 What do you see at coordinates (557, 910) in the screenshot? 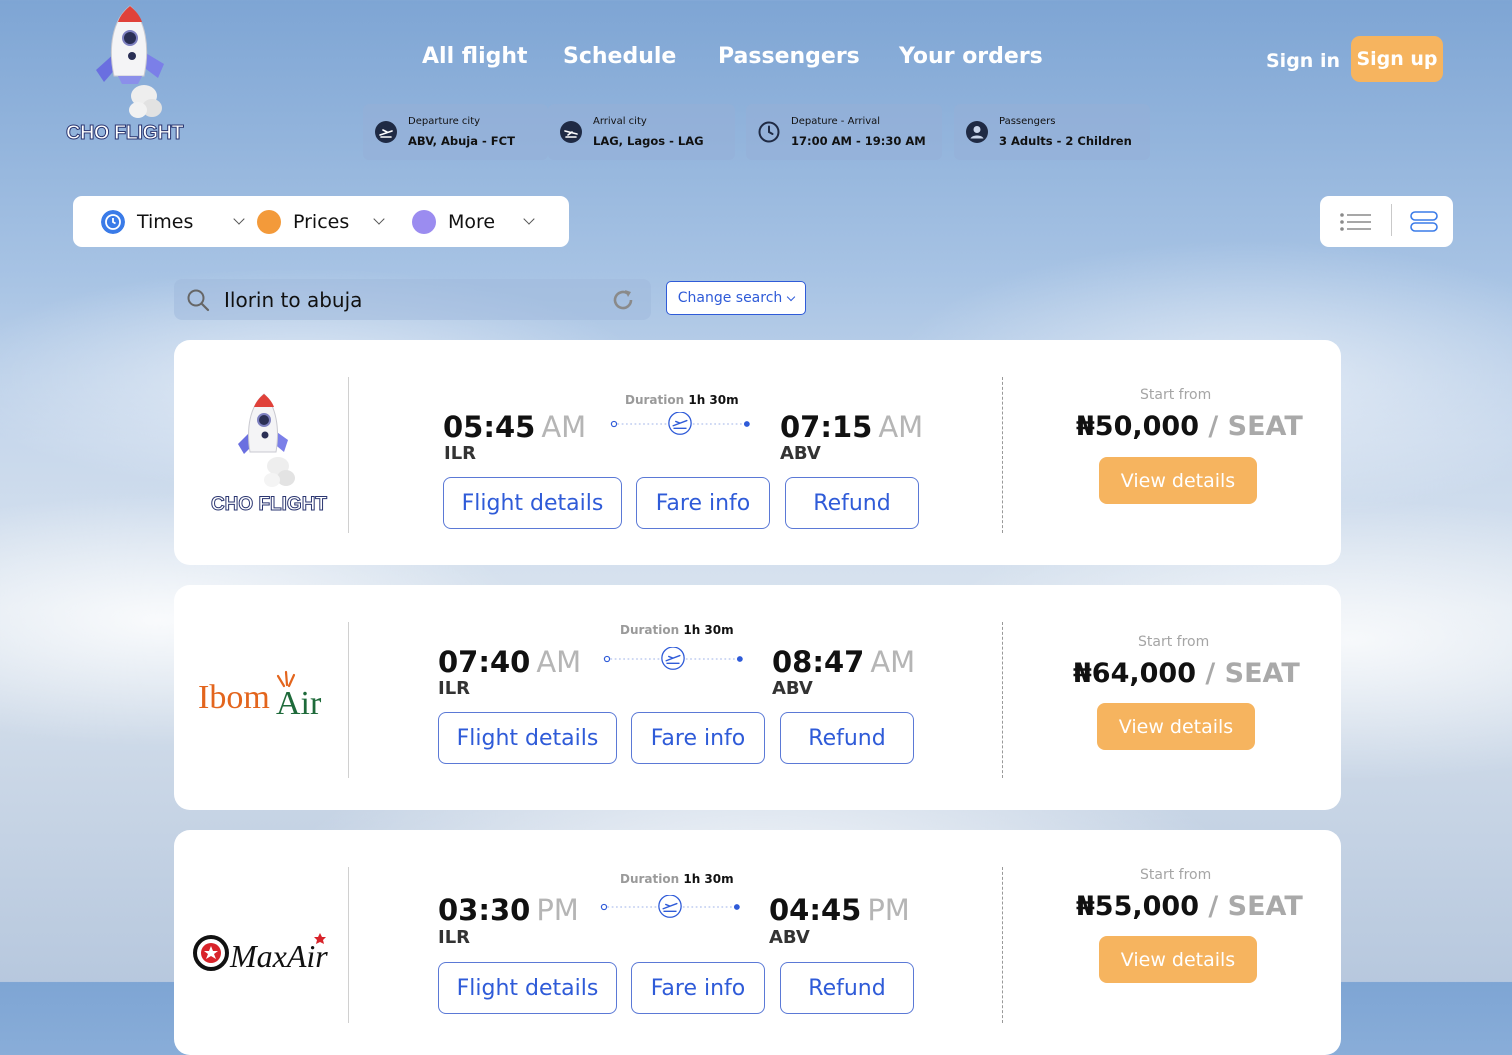
I see `departure-ampm: PM` at bounding box center [557, 910].